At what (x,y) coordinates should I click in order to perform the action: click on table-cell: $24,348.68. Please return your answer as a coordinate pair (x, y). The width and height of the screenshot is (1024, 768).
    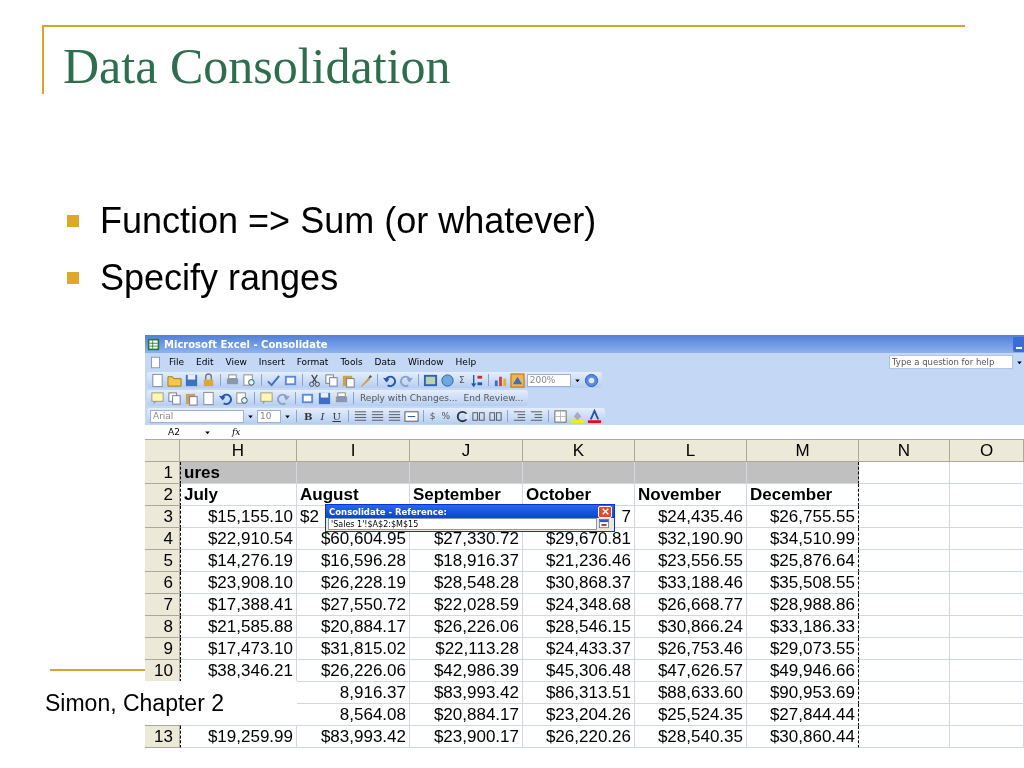
    Looking at the image, I should click on (579, 605).